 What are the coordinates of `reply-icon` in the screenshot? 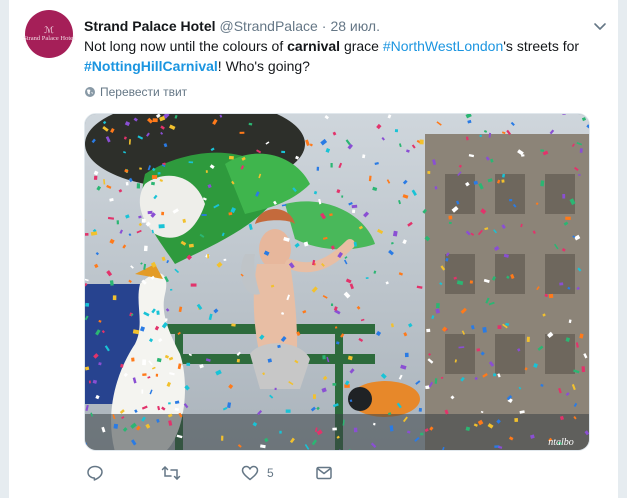 It's located at (95, 473).